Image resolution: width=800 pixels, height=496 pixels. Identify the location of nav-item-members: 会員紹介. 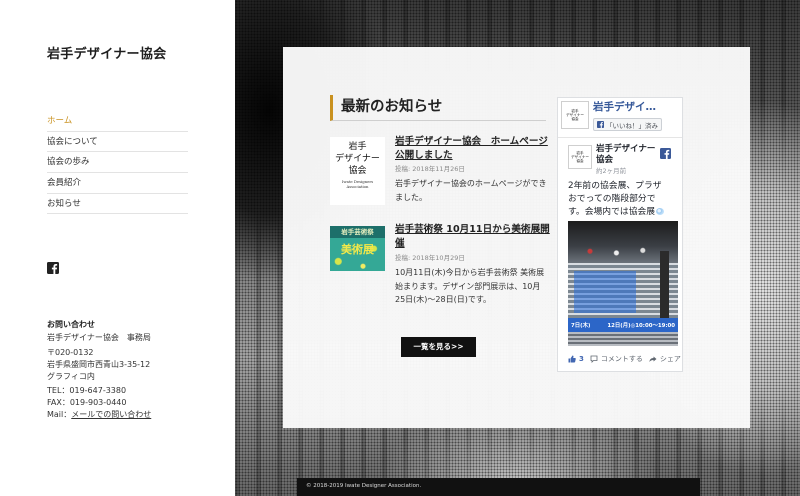
(117, 183).